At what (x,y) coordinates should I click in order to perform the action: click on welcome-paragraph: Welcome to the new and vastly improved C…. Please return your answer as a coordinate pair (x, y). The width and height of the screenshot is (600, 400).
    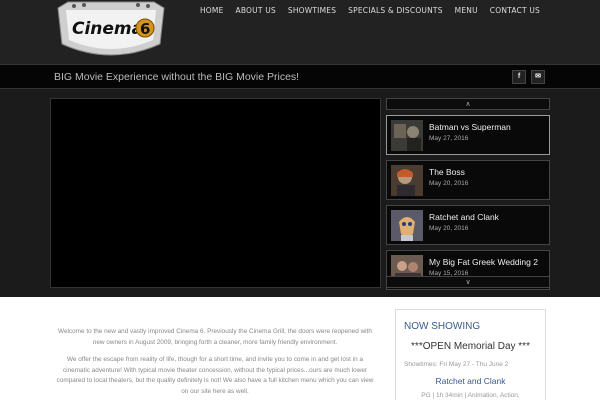
    Looking at the image, I should click on (215, 337).